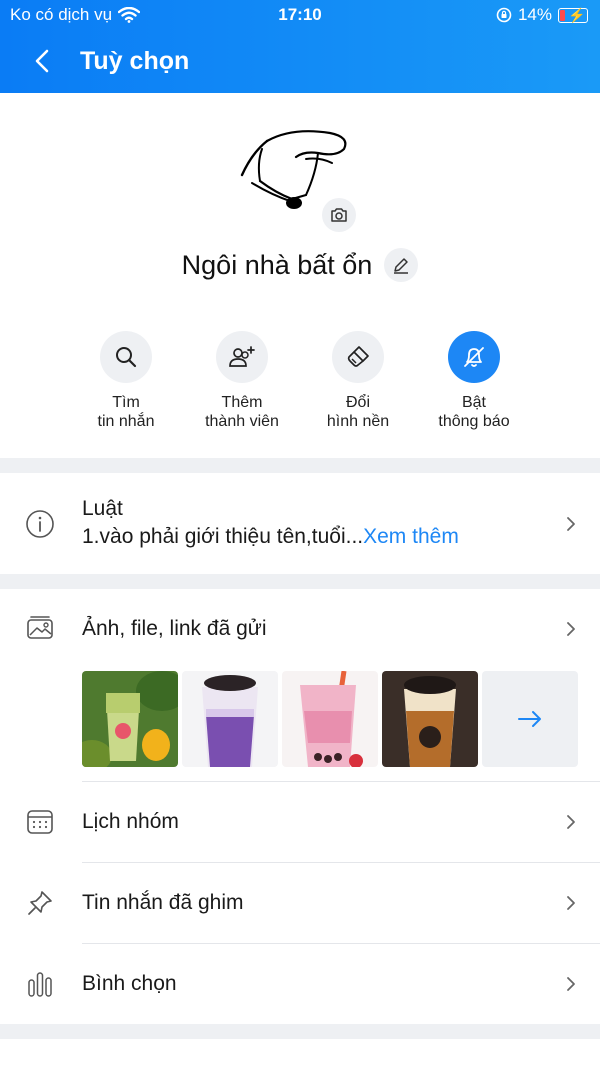 The height and width of the screenshot is (1067, 600). I want to click on green-tea-image, so click(130, 719).